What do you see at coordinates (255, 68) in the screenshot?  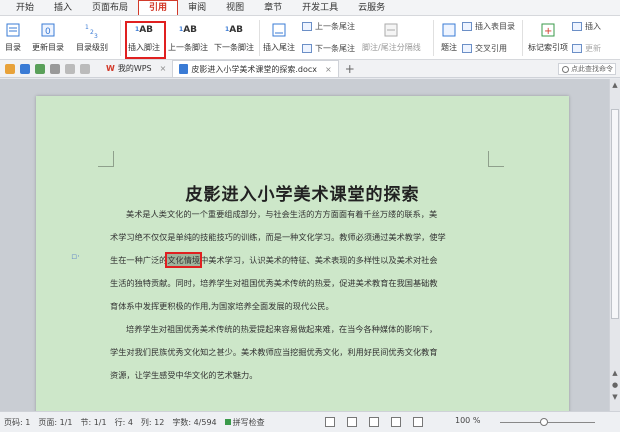 I see `document-tab: 皮影进入小学美术课堂的探索.docx ×` at bounding box center [255, 68].